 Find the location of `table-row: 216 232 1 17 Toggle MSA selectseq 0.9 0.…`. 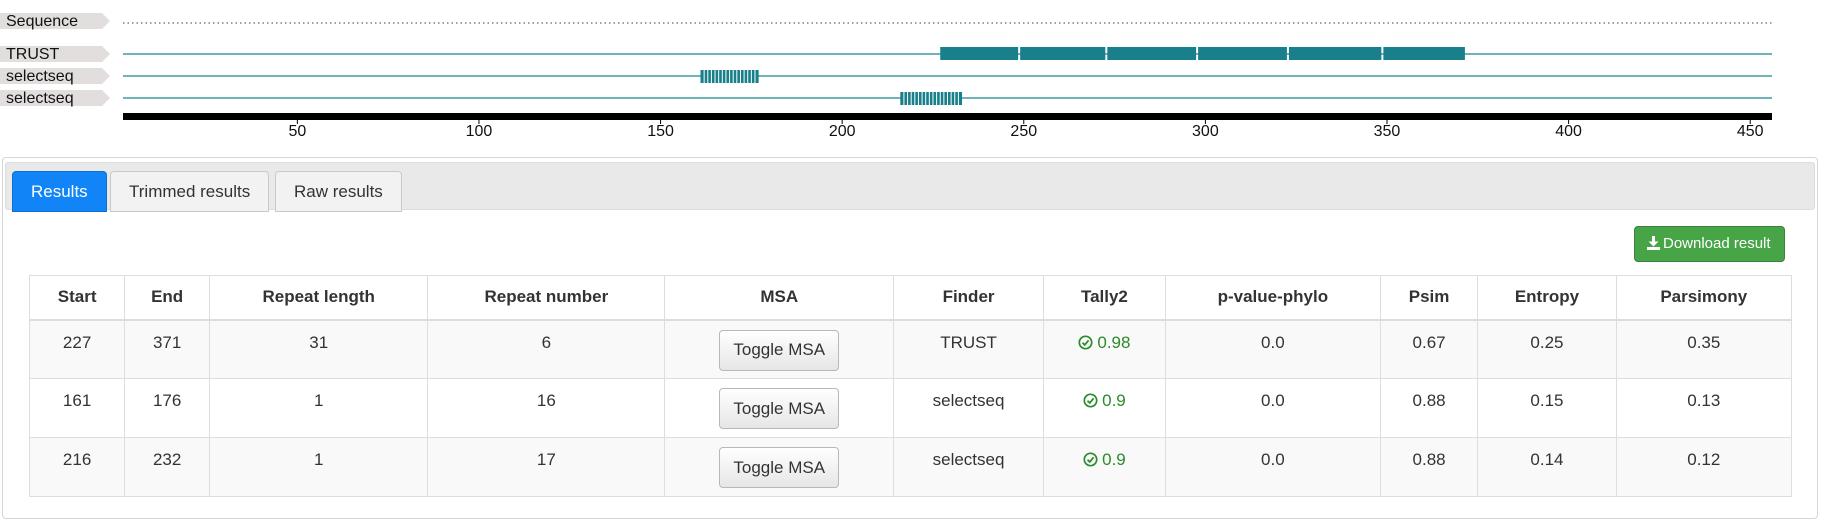

table-row: 216 232 1 17 Toggle MSA selectseq 0.9 0.… is located at coordinates (910, 467).